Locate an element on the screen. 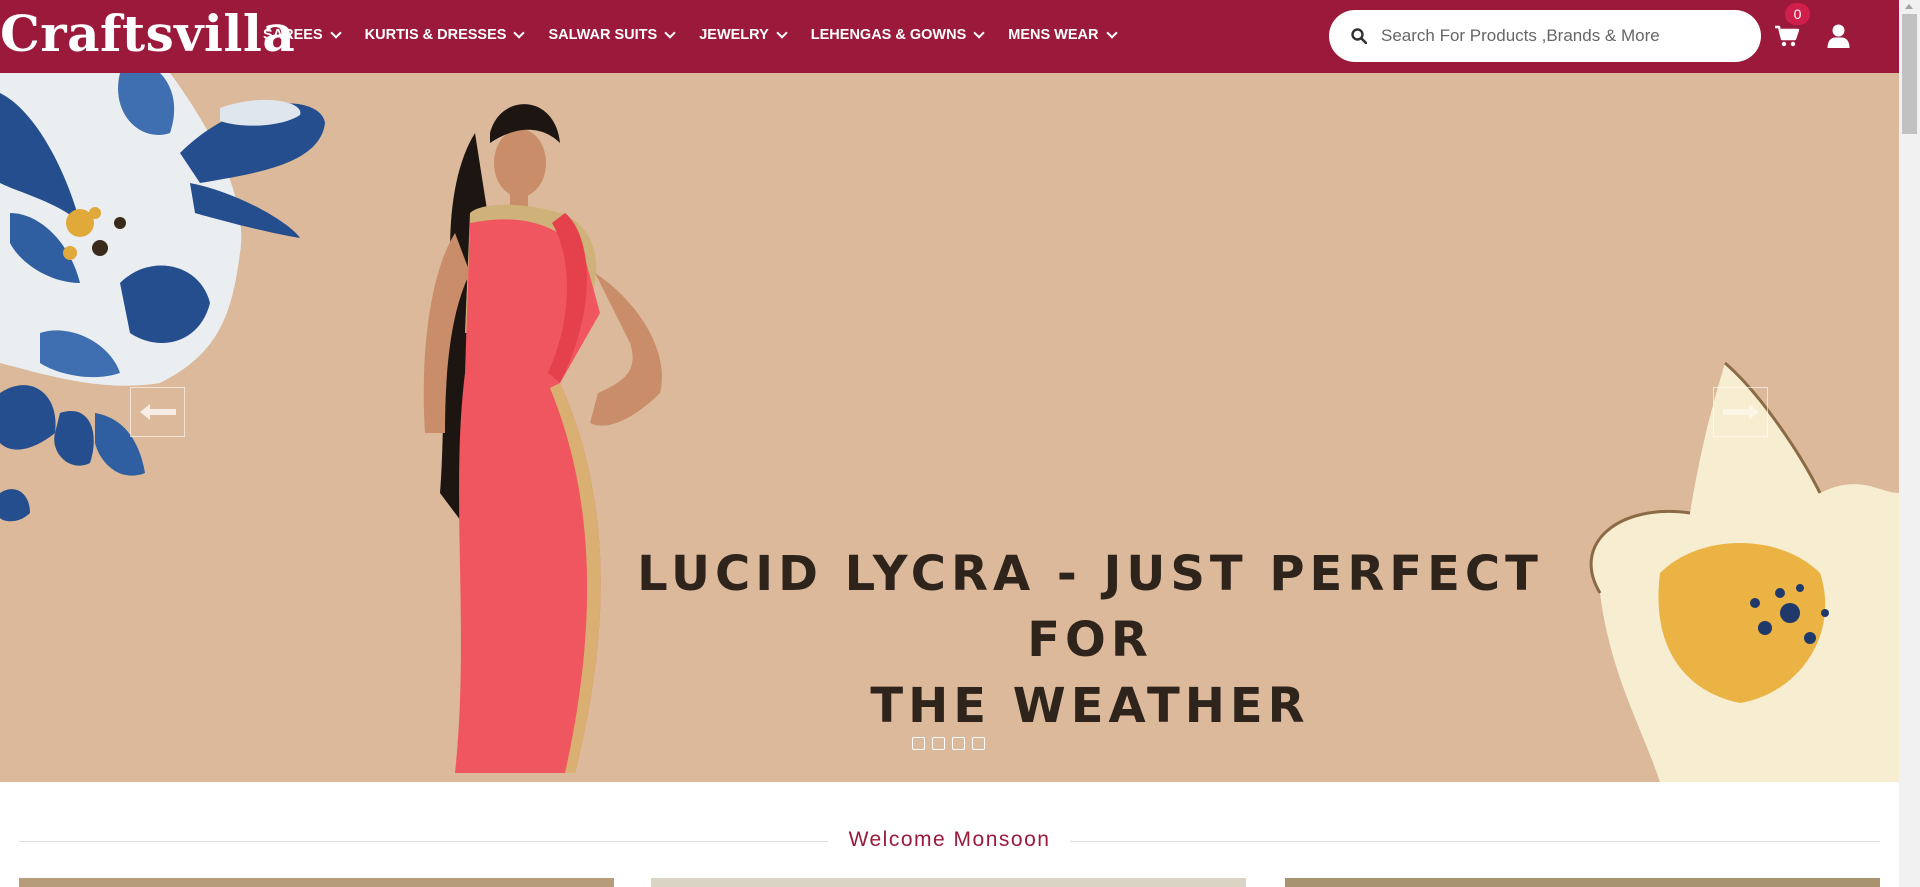 This screenshot has width=1920, height=887. section-title: Welcome Monsoon is located at coordinates (949, 840).